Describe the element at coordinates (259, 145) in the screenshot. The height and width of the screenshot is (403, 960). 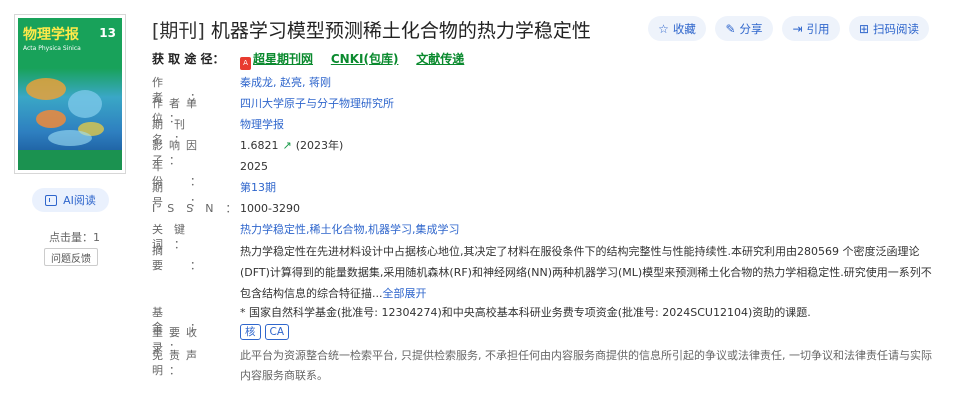
I see `impact-value: 1.6821` at that location.